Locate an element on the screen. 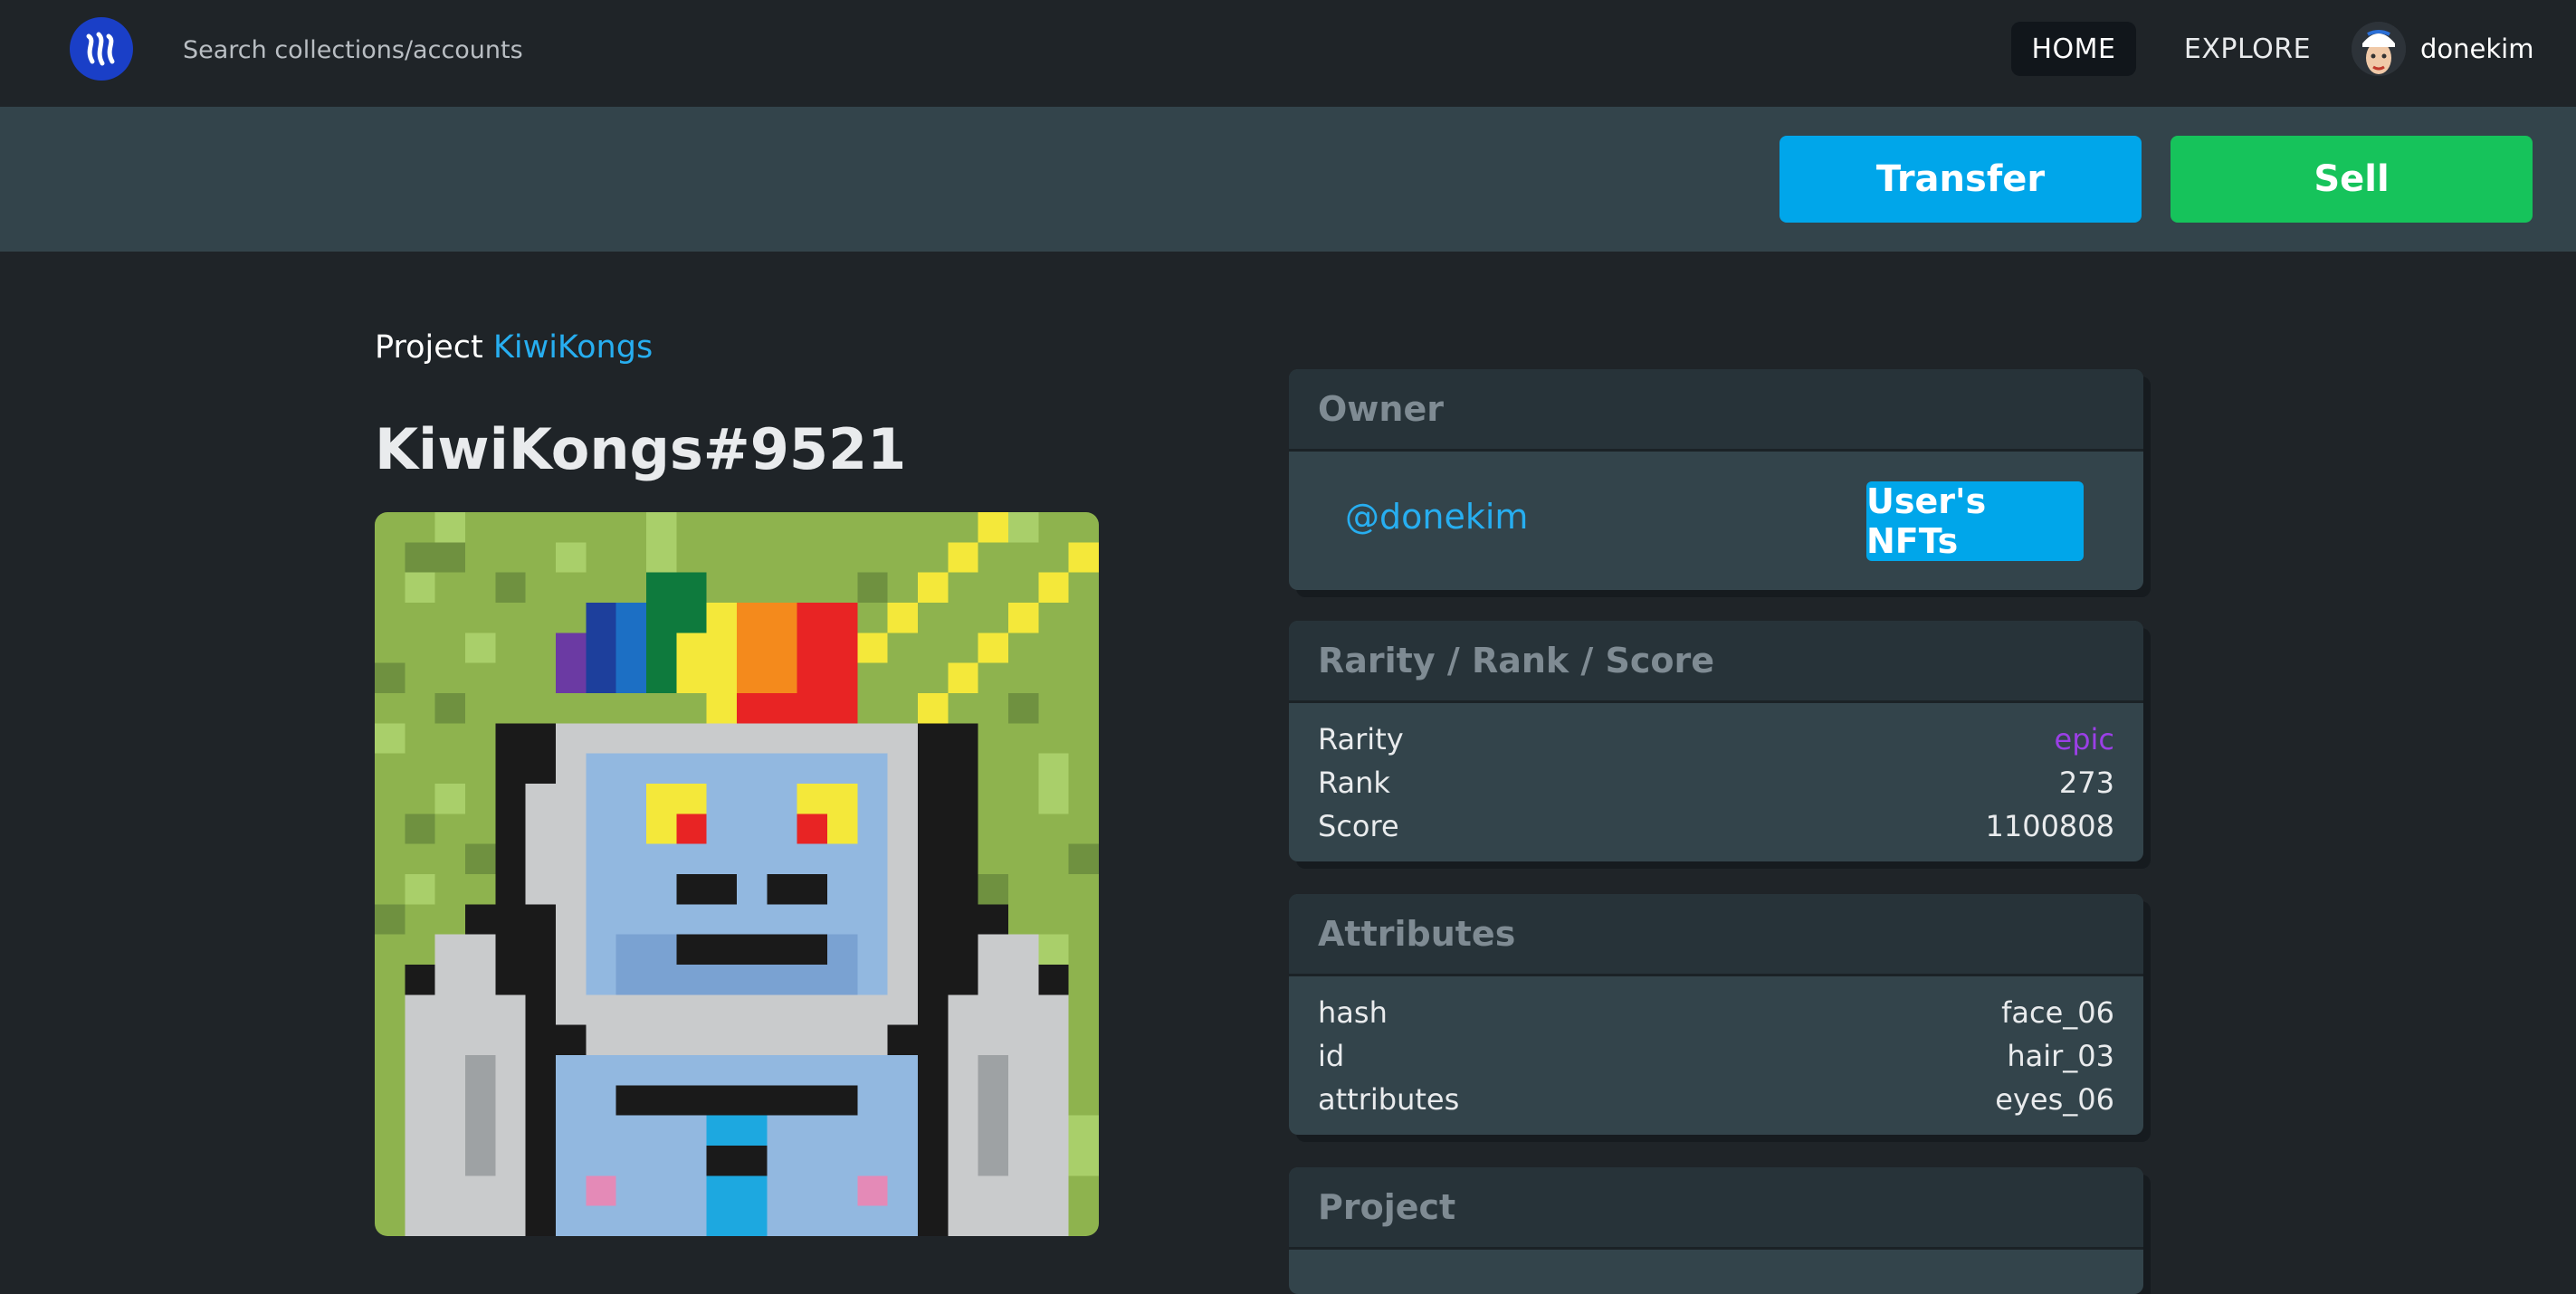 The width and height of the screenshot is (2576, 1294). kv-row: Rarity epic is located at coordinates (1716, 739).